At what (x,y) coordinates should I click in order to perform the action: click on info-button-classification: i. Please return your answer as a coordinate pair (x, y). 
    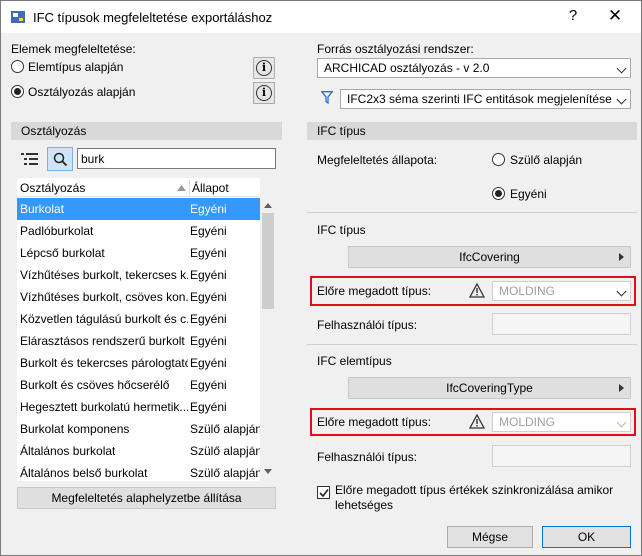
    Looking at the image, I should click on (264, 93).